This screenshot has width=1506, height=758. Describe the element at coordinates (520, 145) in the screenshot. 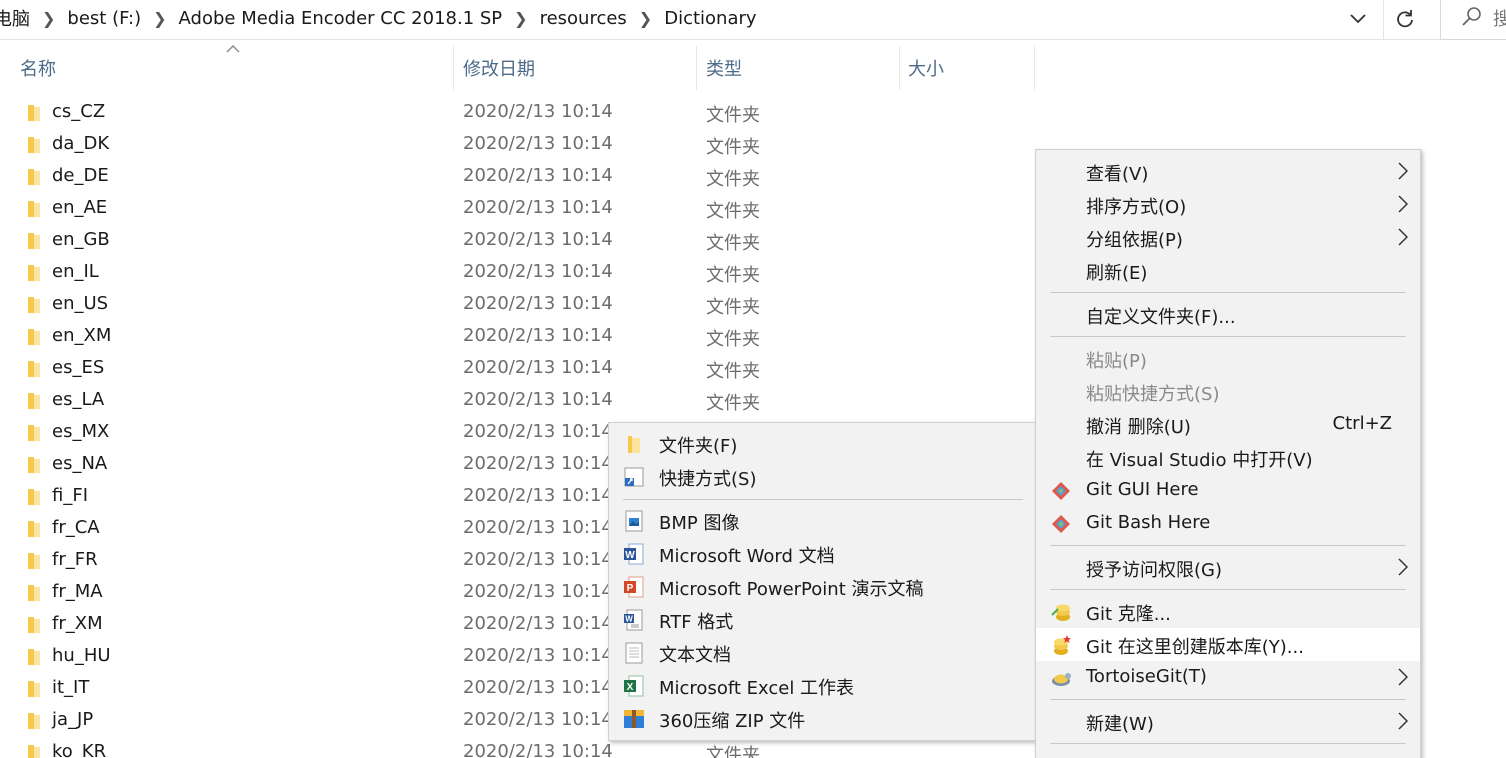

I see `file-row: da_DK 2020/2/13 10:14 文件夹` at that location.